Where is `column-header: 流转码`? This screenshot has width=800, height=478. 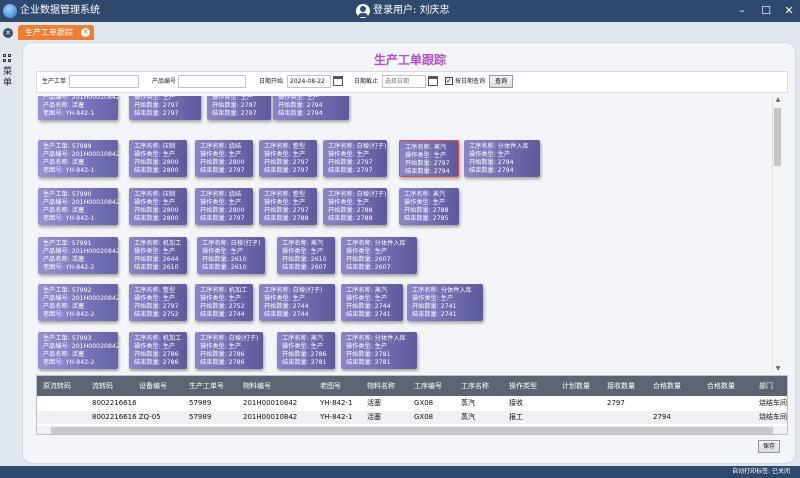 column-header: 流转码 is located at coordinates (102, 386).